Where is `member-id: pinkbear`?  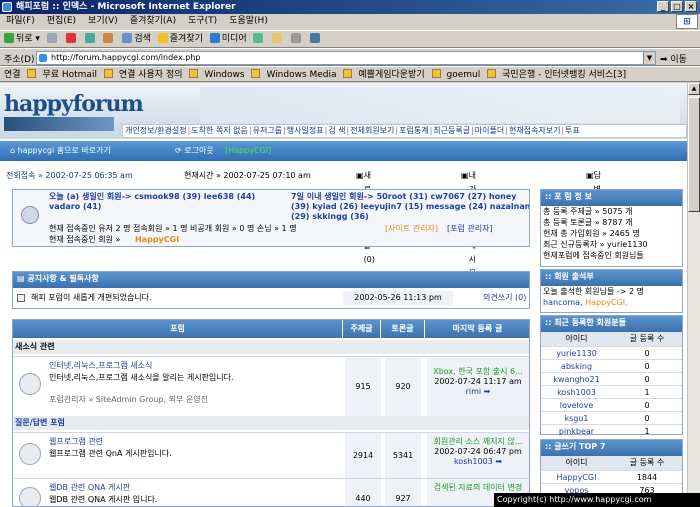
member-id: pinkbear is located at coordinates (576, 430).